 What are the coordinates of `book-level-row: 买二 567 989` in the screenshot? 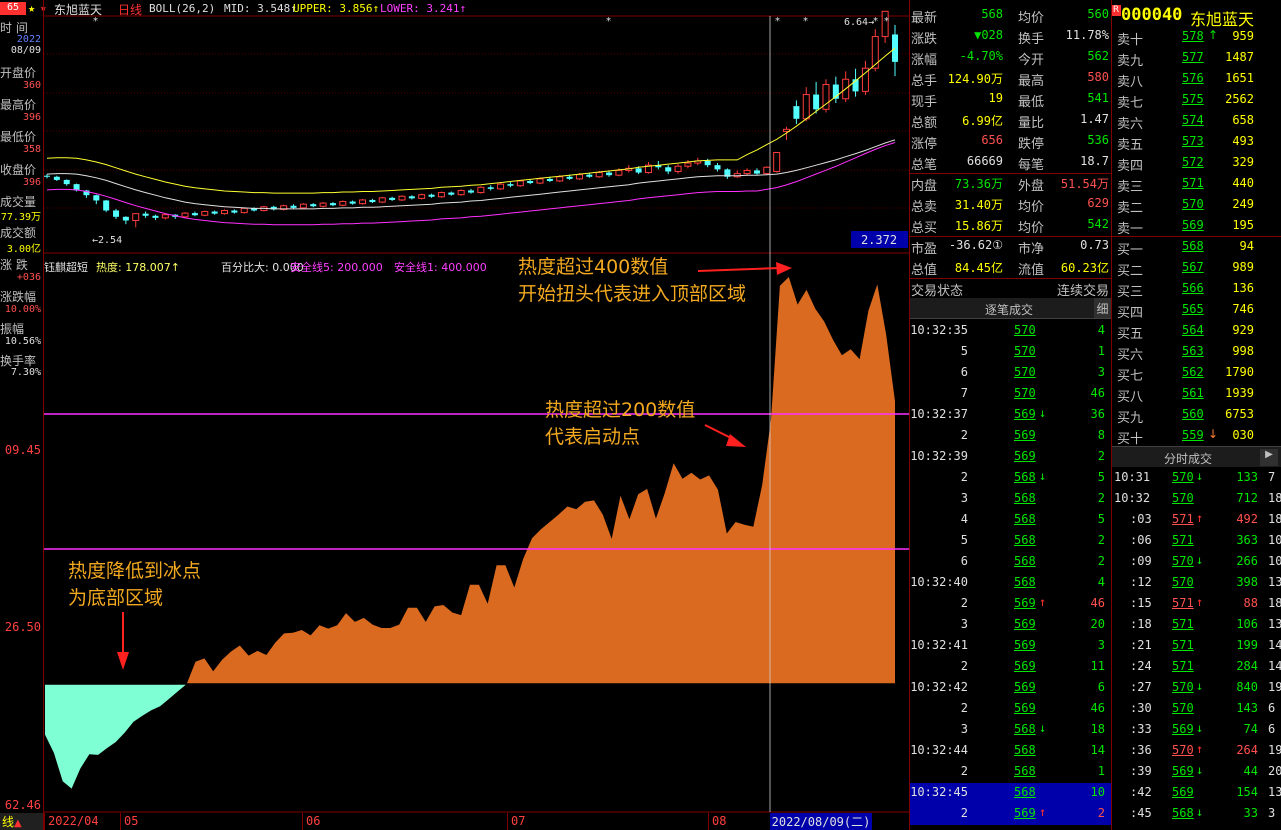 It's located at (1196, 268).